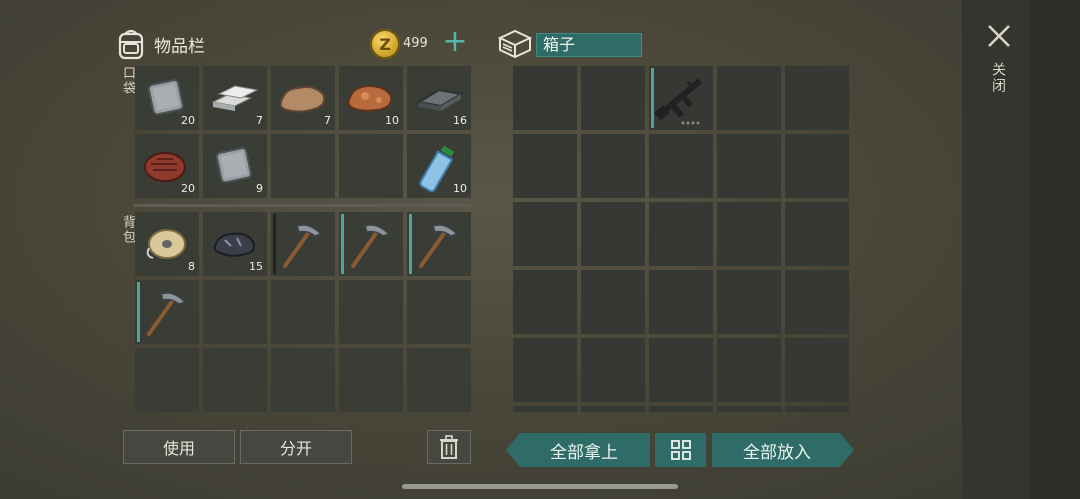 The height and width of the screenshot is (499, 1080). I want to click on item-count: 15, so click(256, 266).